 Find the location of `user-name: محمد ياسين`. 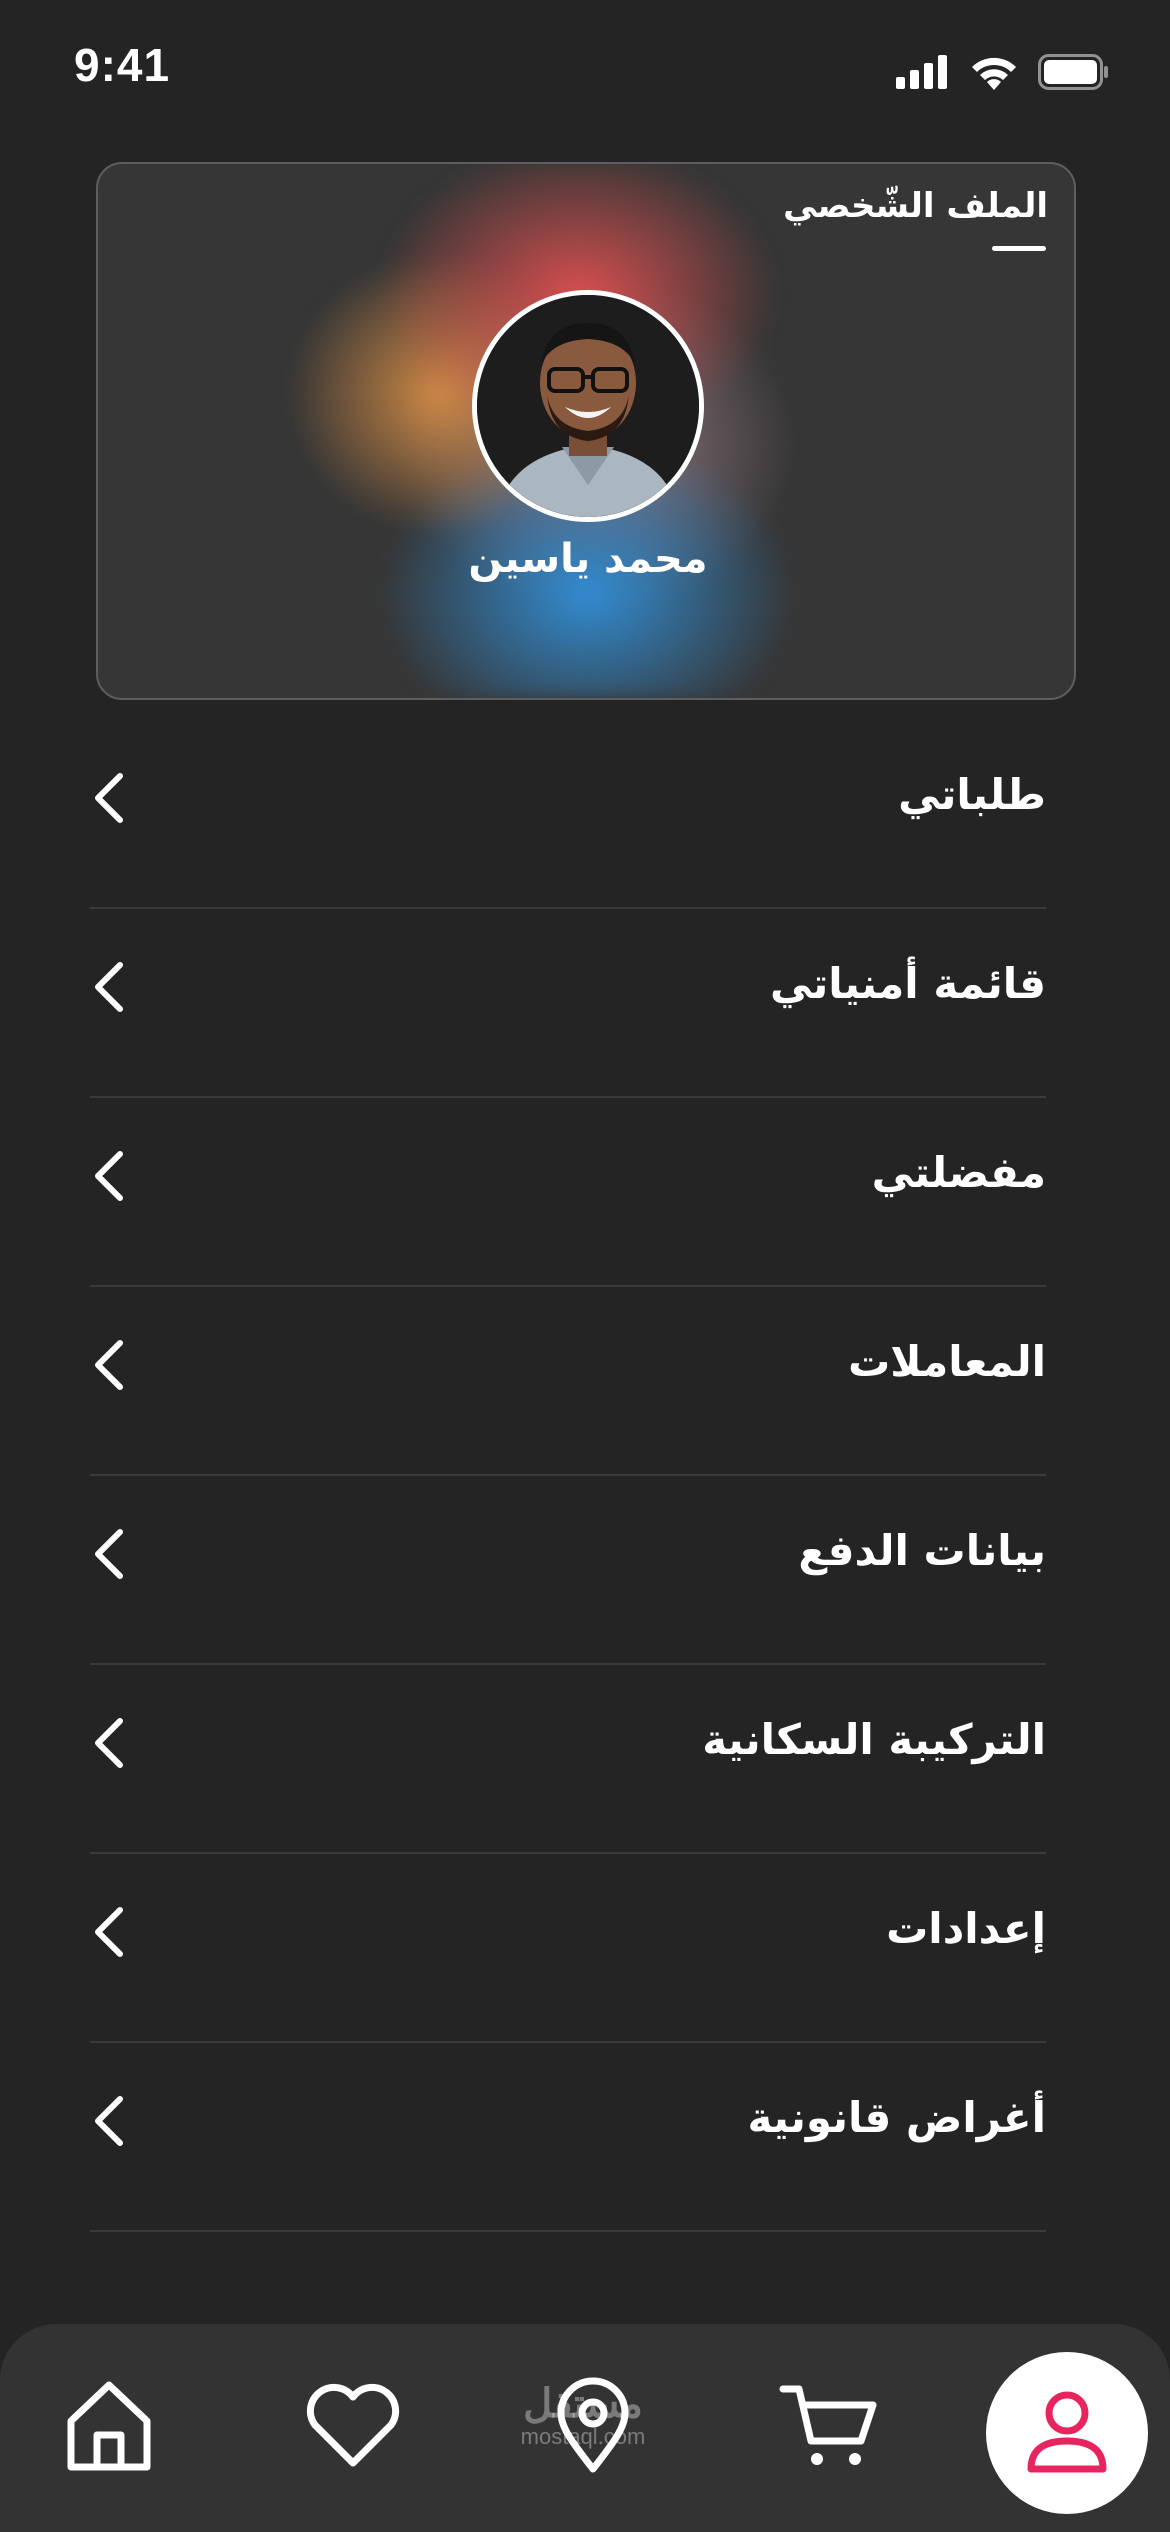

user-name: محمد ياسين is located at coordinates (588, 559).